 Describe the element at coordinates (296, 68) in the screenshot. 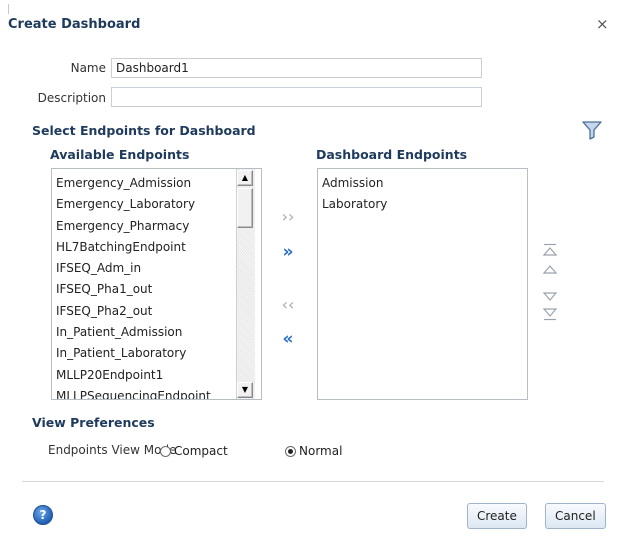

I see `name-input` at that location.